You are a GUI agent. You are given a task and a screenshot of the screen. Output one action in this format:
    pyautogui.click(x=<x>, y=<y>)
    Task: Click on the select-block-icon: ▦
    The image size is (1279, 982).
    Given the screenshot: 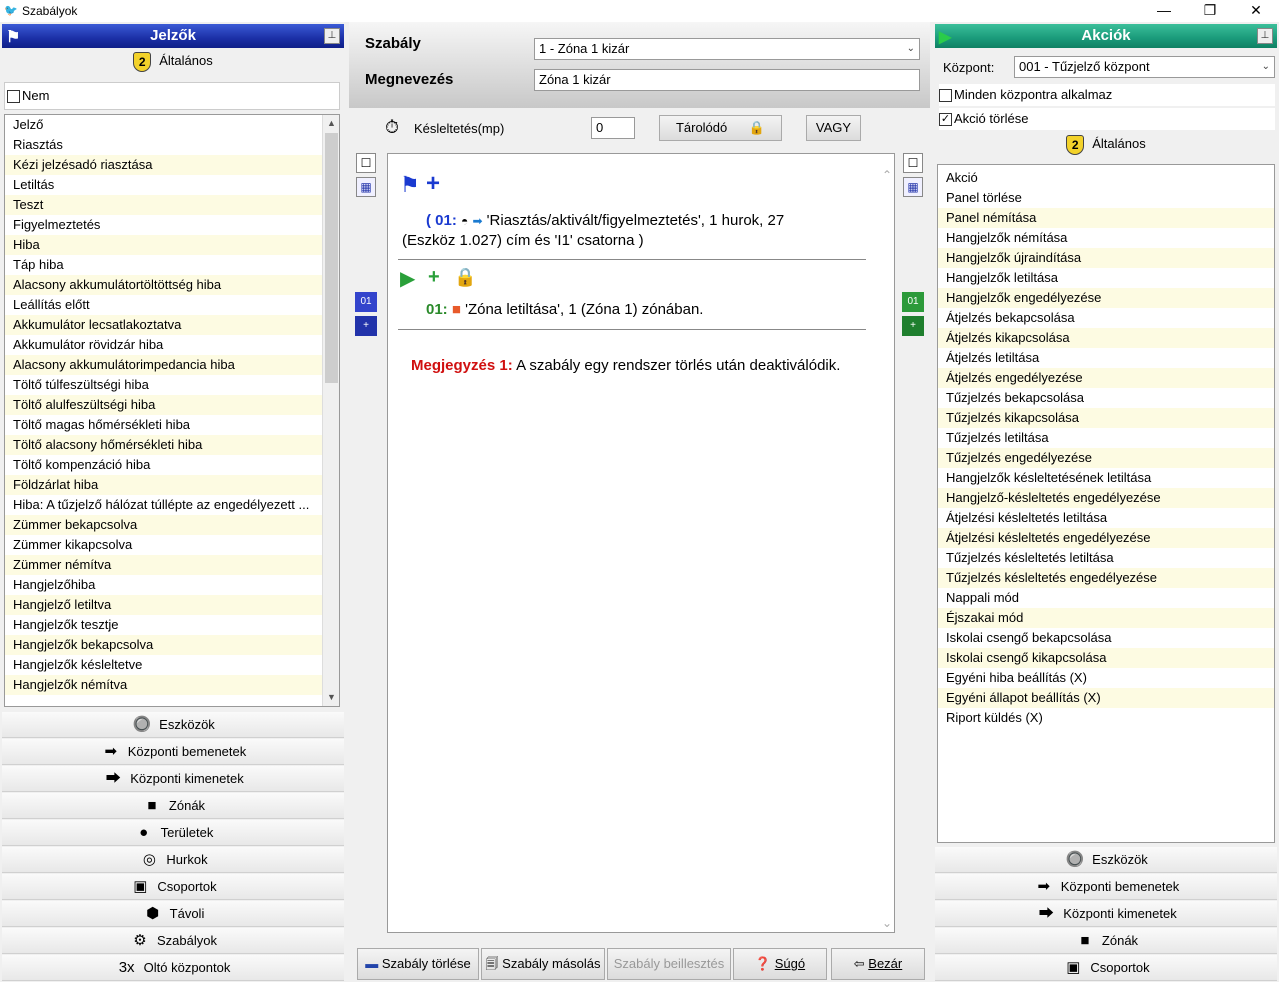 What is the action you would take?
    pyautogui.click(x=366, y=187)
    